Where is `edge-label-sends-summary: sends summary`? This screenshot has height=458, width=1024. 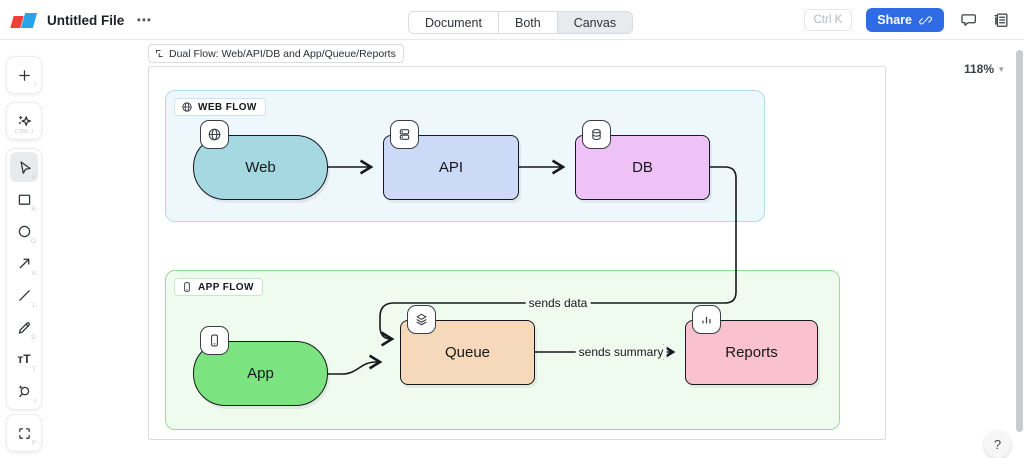 edge-label-sends-summary: sends summary is located at coordinates (621, 352).